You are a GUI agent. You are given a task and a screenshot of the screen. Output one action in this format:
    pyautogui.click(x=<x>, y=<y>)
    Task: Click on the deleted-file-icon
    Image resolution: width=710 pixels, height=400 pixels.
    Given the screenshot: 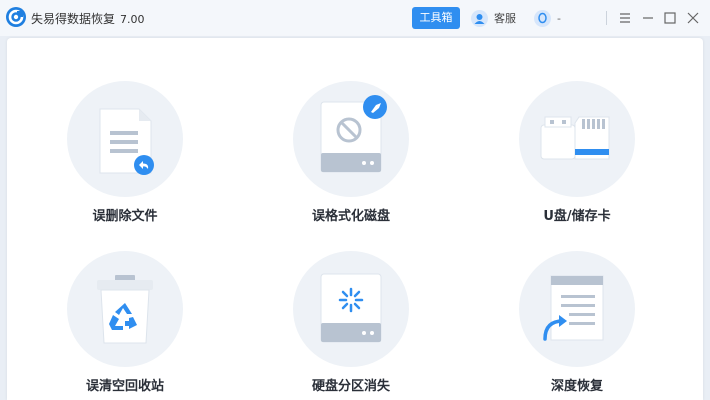 What is the action you would take?
    pyautogui.click(x=126, y=141)
    